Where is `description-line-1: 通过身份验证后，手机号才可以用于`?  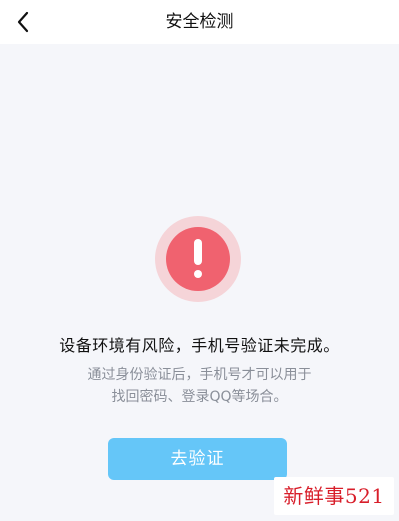
description-line-1: 通过身份验证后，手机号才可以用于 is located at coordinates (199, 375).